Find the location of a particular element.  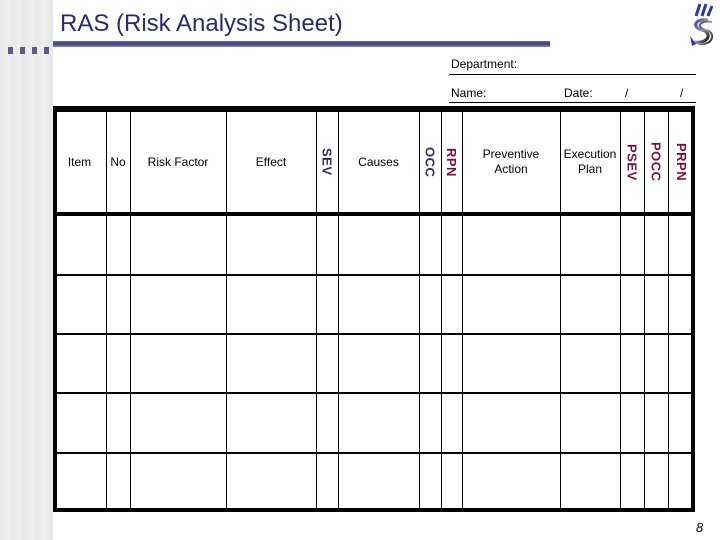

column-header-no: No is located at coordinates (118, 162).